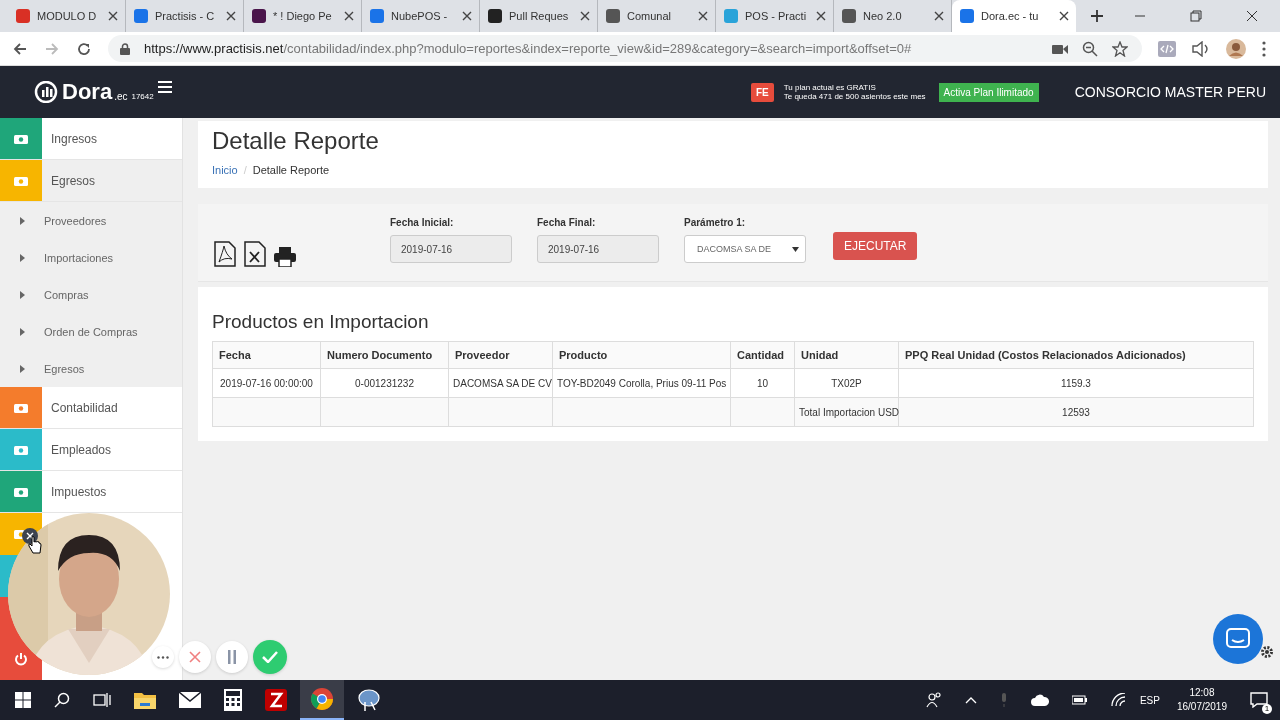  Describe the element at coordinates (91, 331) in the screenshot. I see `submenu-item: Orden de Compras` at that location.